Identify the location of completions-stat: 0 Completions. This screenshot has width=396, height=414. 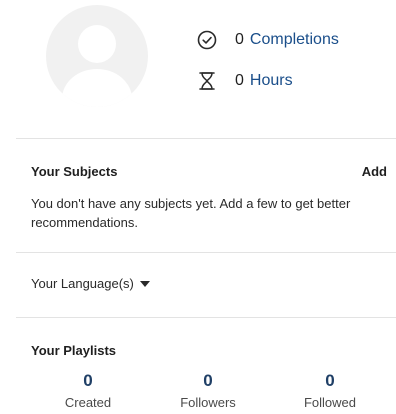
(267, 40).